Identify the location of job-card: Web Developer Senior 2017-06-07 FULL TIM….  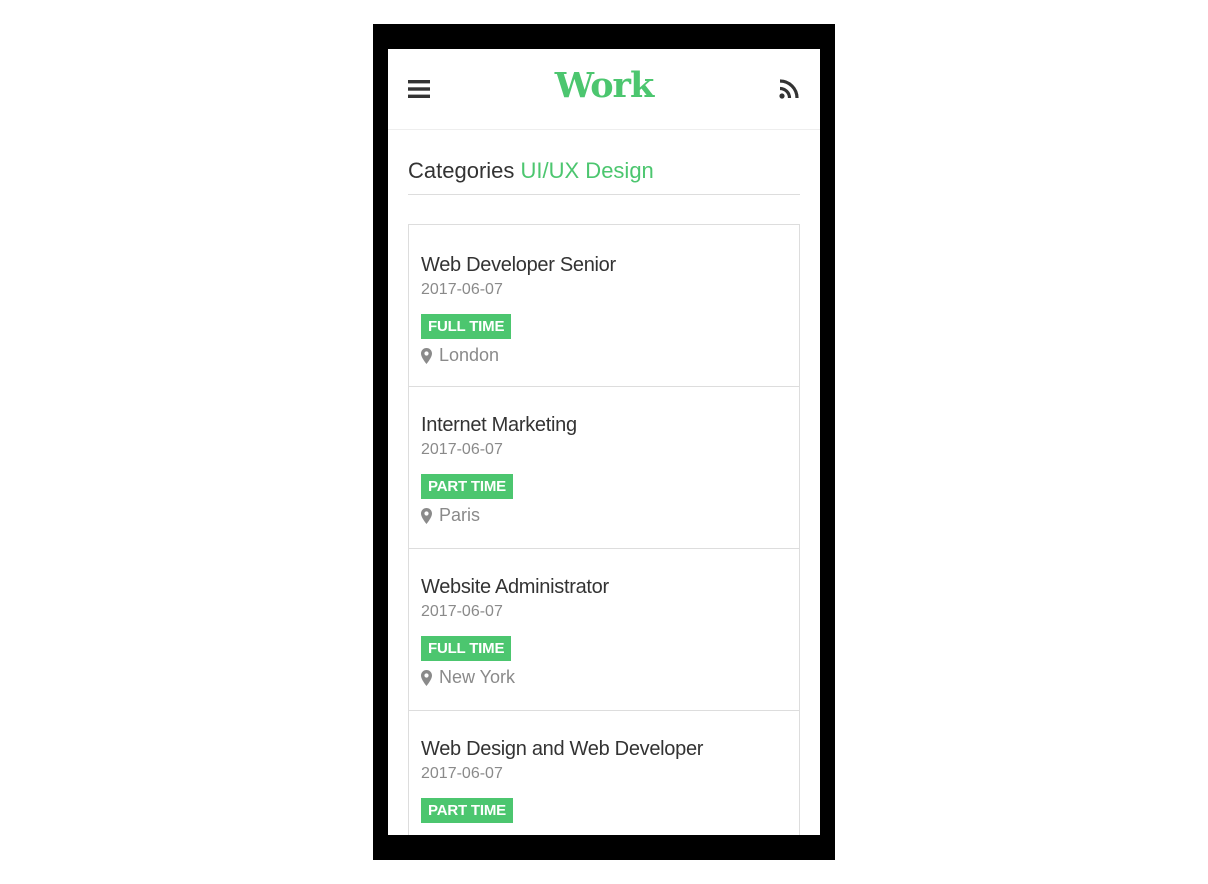
(604, 306).